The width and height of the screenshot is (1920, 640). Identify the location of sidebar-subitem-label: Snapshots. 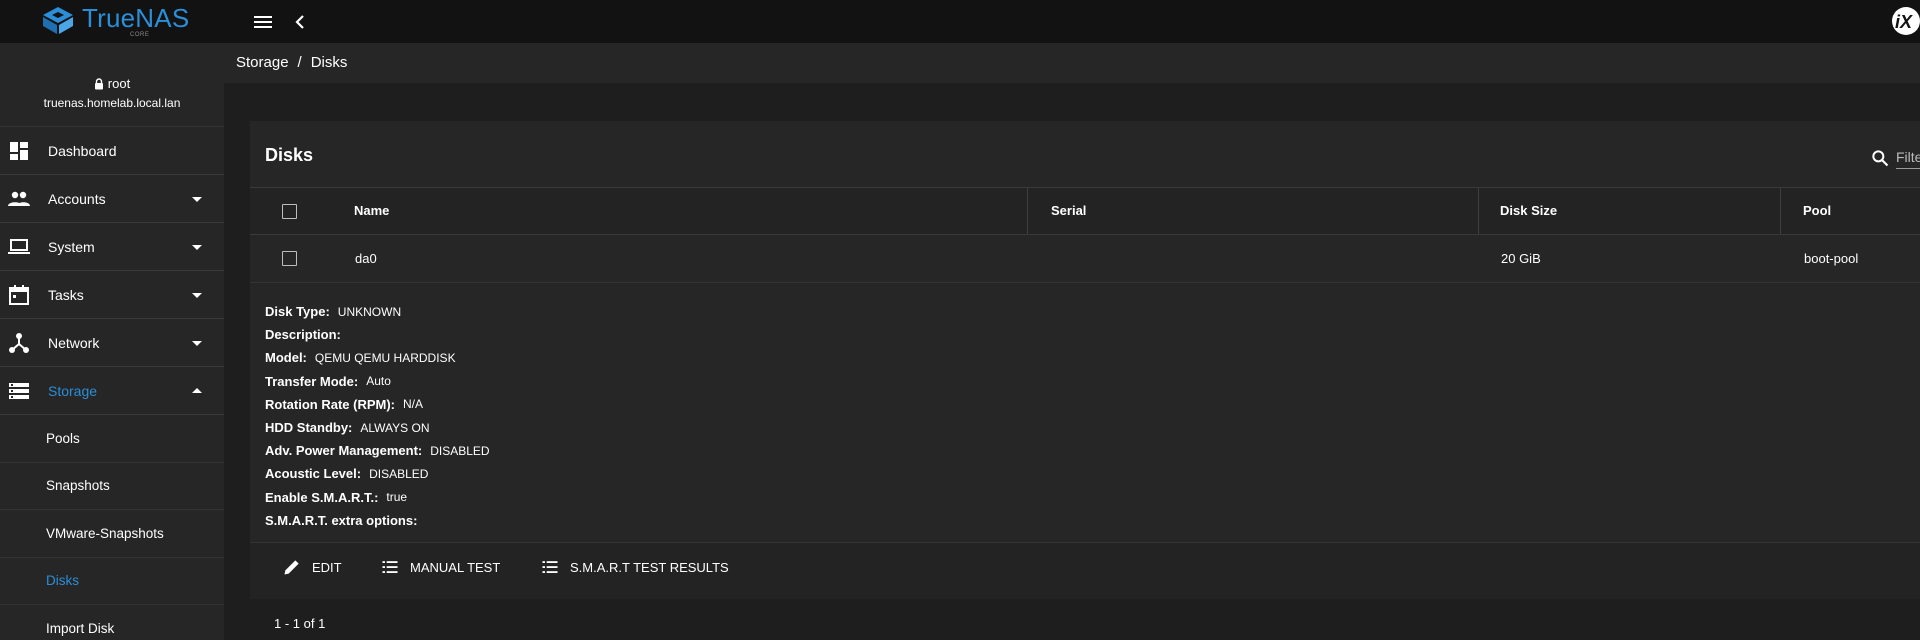
(78, 486).